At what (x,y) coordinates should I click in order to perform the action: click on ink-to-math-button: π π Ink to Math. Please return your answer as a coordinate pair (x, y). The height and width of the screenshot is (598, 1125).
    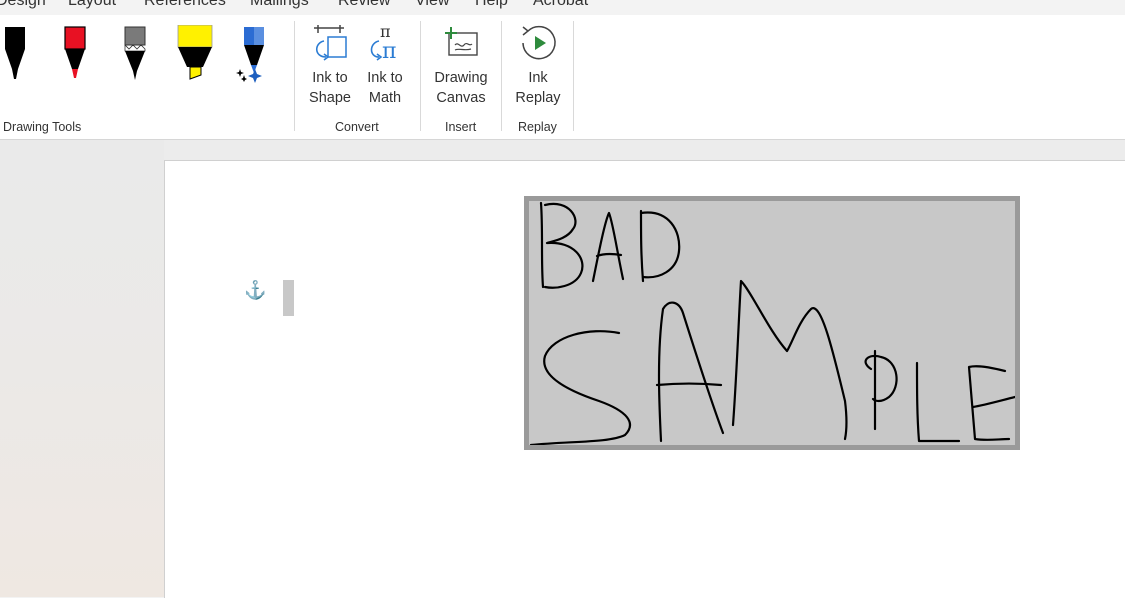
    Looking at the image, I should click on (385, 65).